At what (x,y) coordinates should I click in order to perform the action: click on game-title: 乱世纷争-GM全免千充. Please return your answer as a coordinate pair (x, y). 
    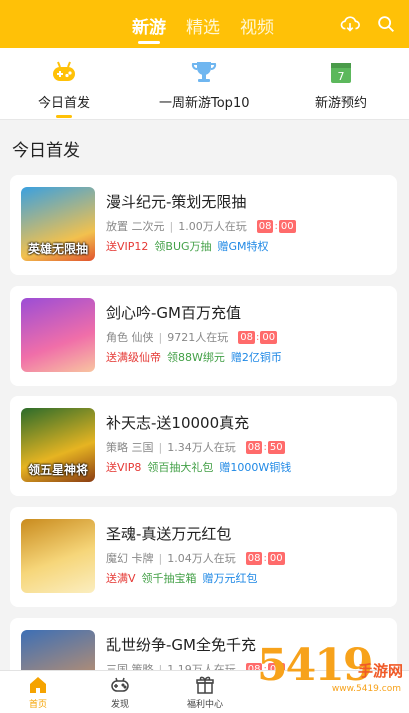
    Looking at the image, I should click on (181, 645).